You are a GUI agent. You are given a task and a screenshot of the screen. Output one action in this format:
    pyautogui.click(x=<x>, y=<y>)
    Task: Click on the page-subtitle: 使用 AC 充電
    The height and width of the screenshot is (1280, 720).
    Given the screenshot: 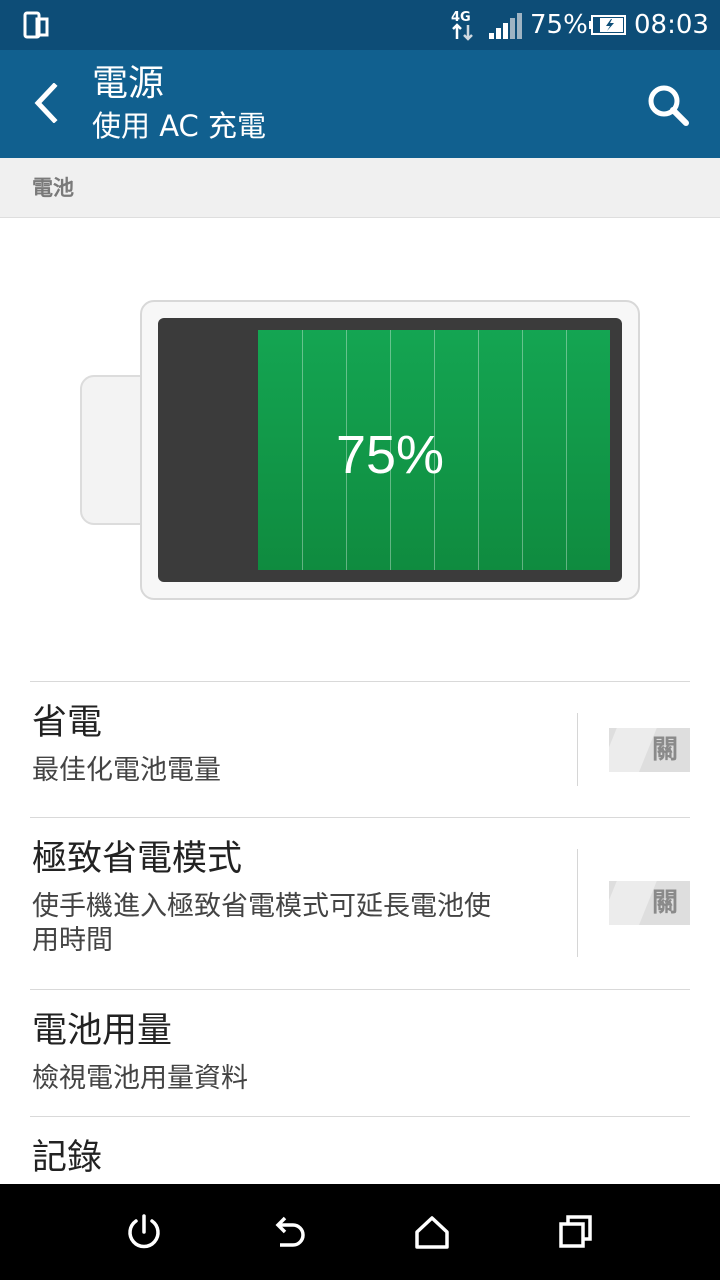 What is the action you would take?
    pyautogui.click(x=179, y=126)
    